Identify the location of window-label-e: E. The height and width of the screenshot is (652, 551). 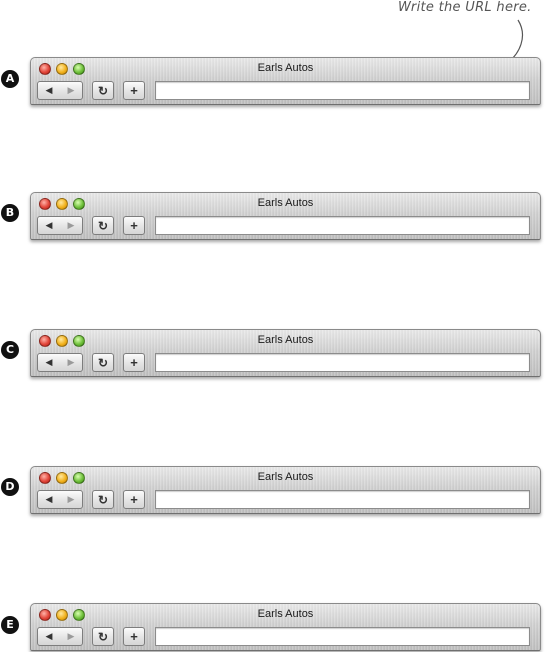
(10, 625).